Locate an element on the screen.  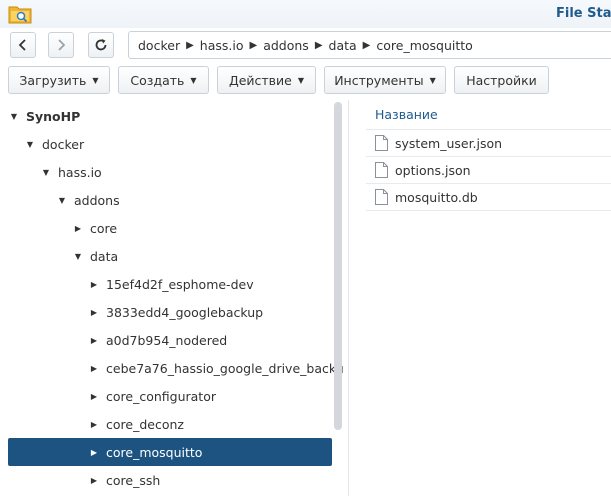
upload-button: Загрузить ▼ is located at coordinates (59, 80).